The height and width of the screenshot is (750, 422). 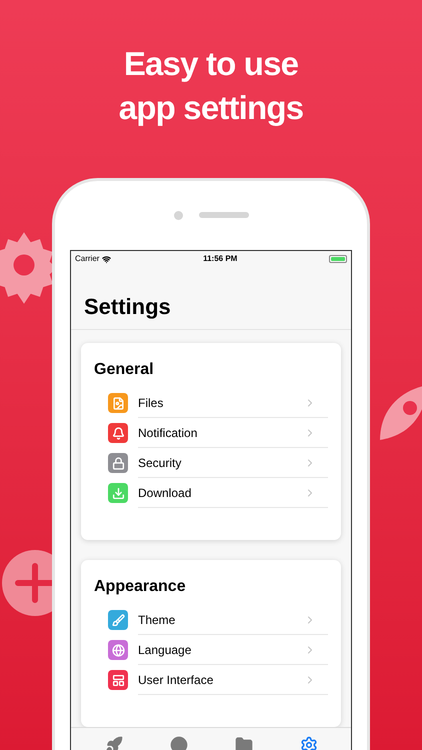 What do you see at coordinates (309, 743) in the screenshot?
I see `tab-settings-icon` at bounding box center [309, 743].